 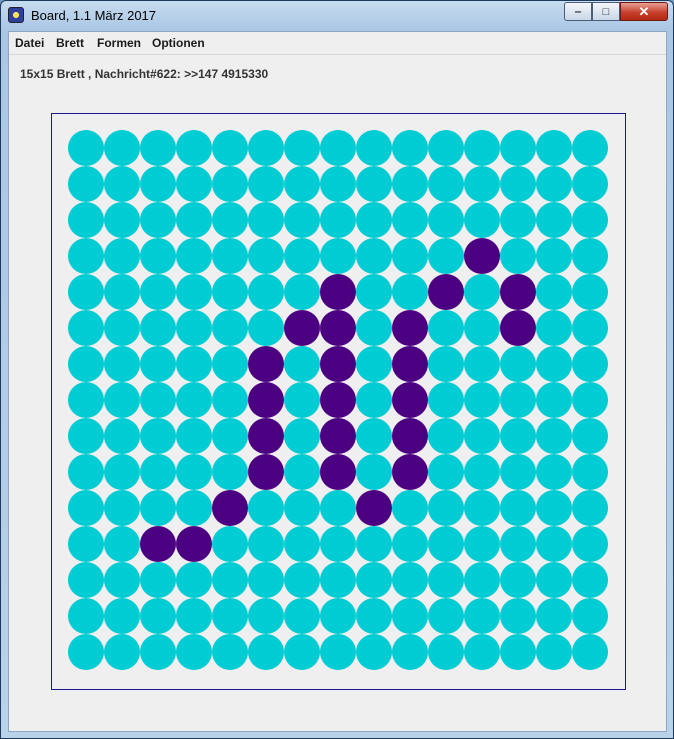 What do you see at coordinates (578, 11) in the screenshot?
I see `minimize-button: ‒` at bounding box center [578, 11].